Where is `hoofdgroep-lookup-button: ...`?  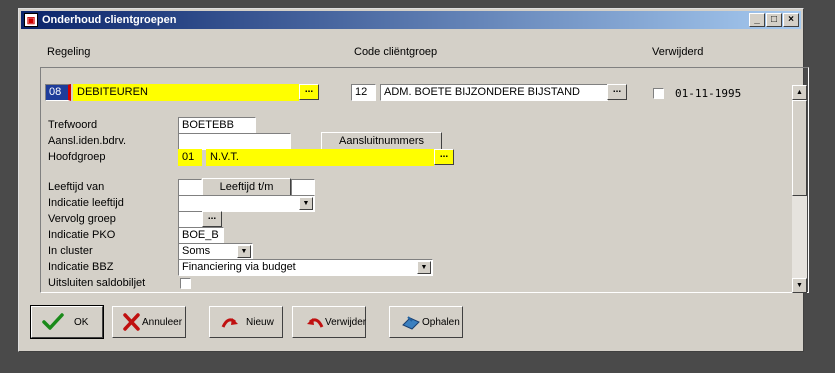
hoofdgroep-lookup-button: ... is located at coordinates (444, 157).